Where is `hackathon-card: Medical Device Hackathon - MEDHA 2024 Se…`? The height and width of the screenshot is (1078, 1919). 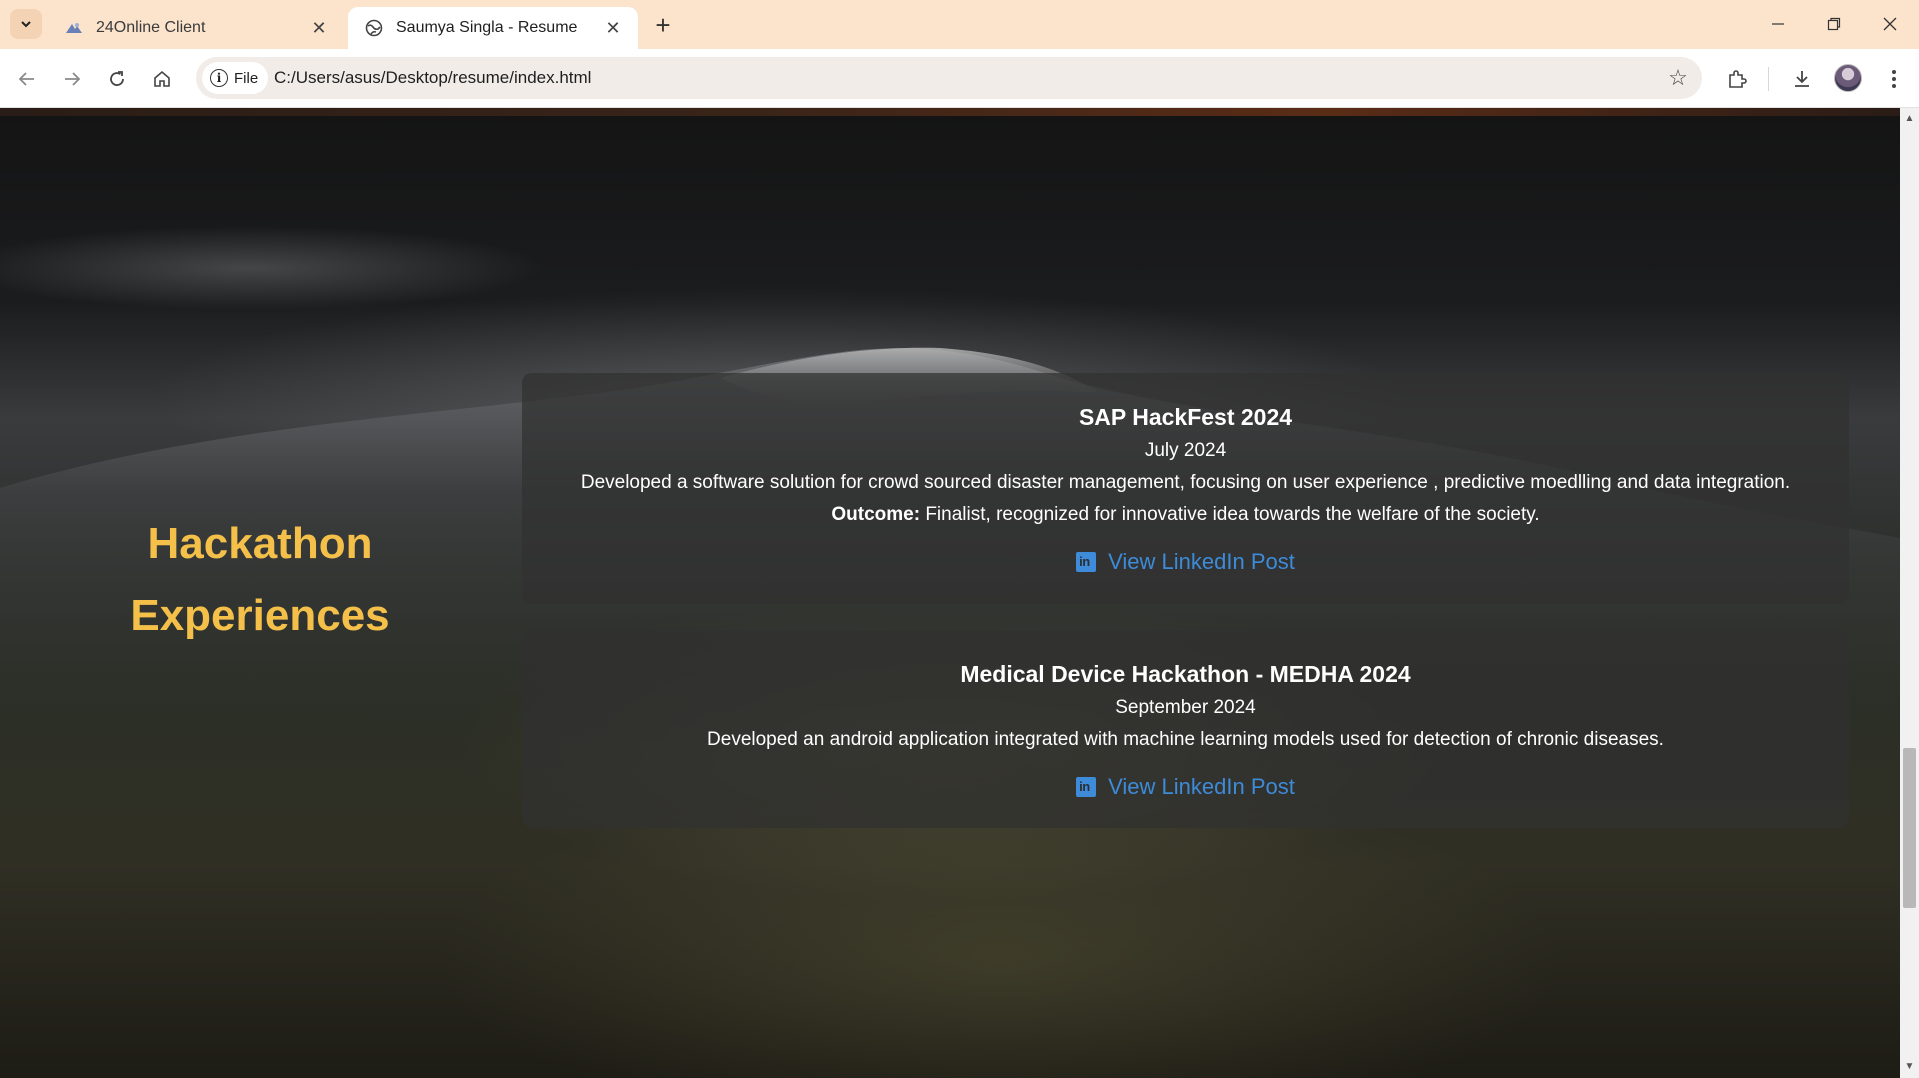
hackathon-card: Medical Device Hackathon - MEDHA 2024 Se… is located at coordinates (1185, 729).